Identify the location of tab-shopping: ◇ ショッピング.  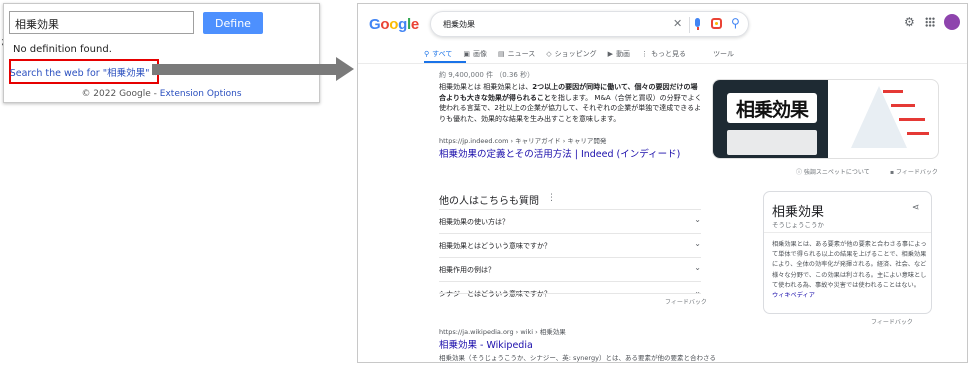
(571, 54).